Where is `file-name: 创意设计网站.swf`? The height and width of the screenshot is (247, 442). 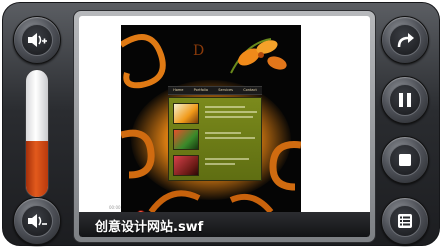
file-name: 创意设计网站.swf is located at coordinates (149, 227).